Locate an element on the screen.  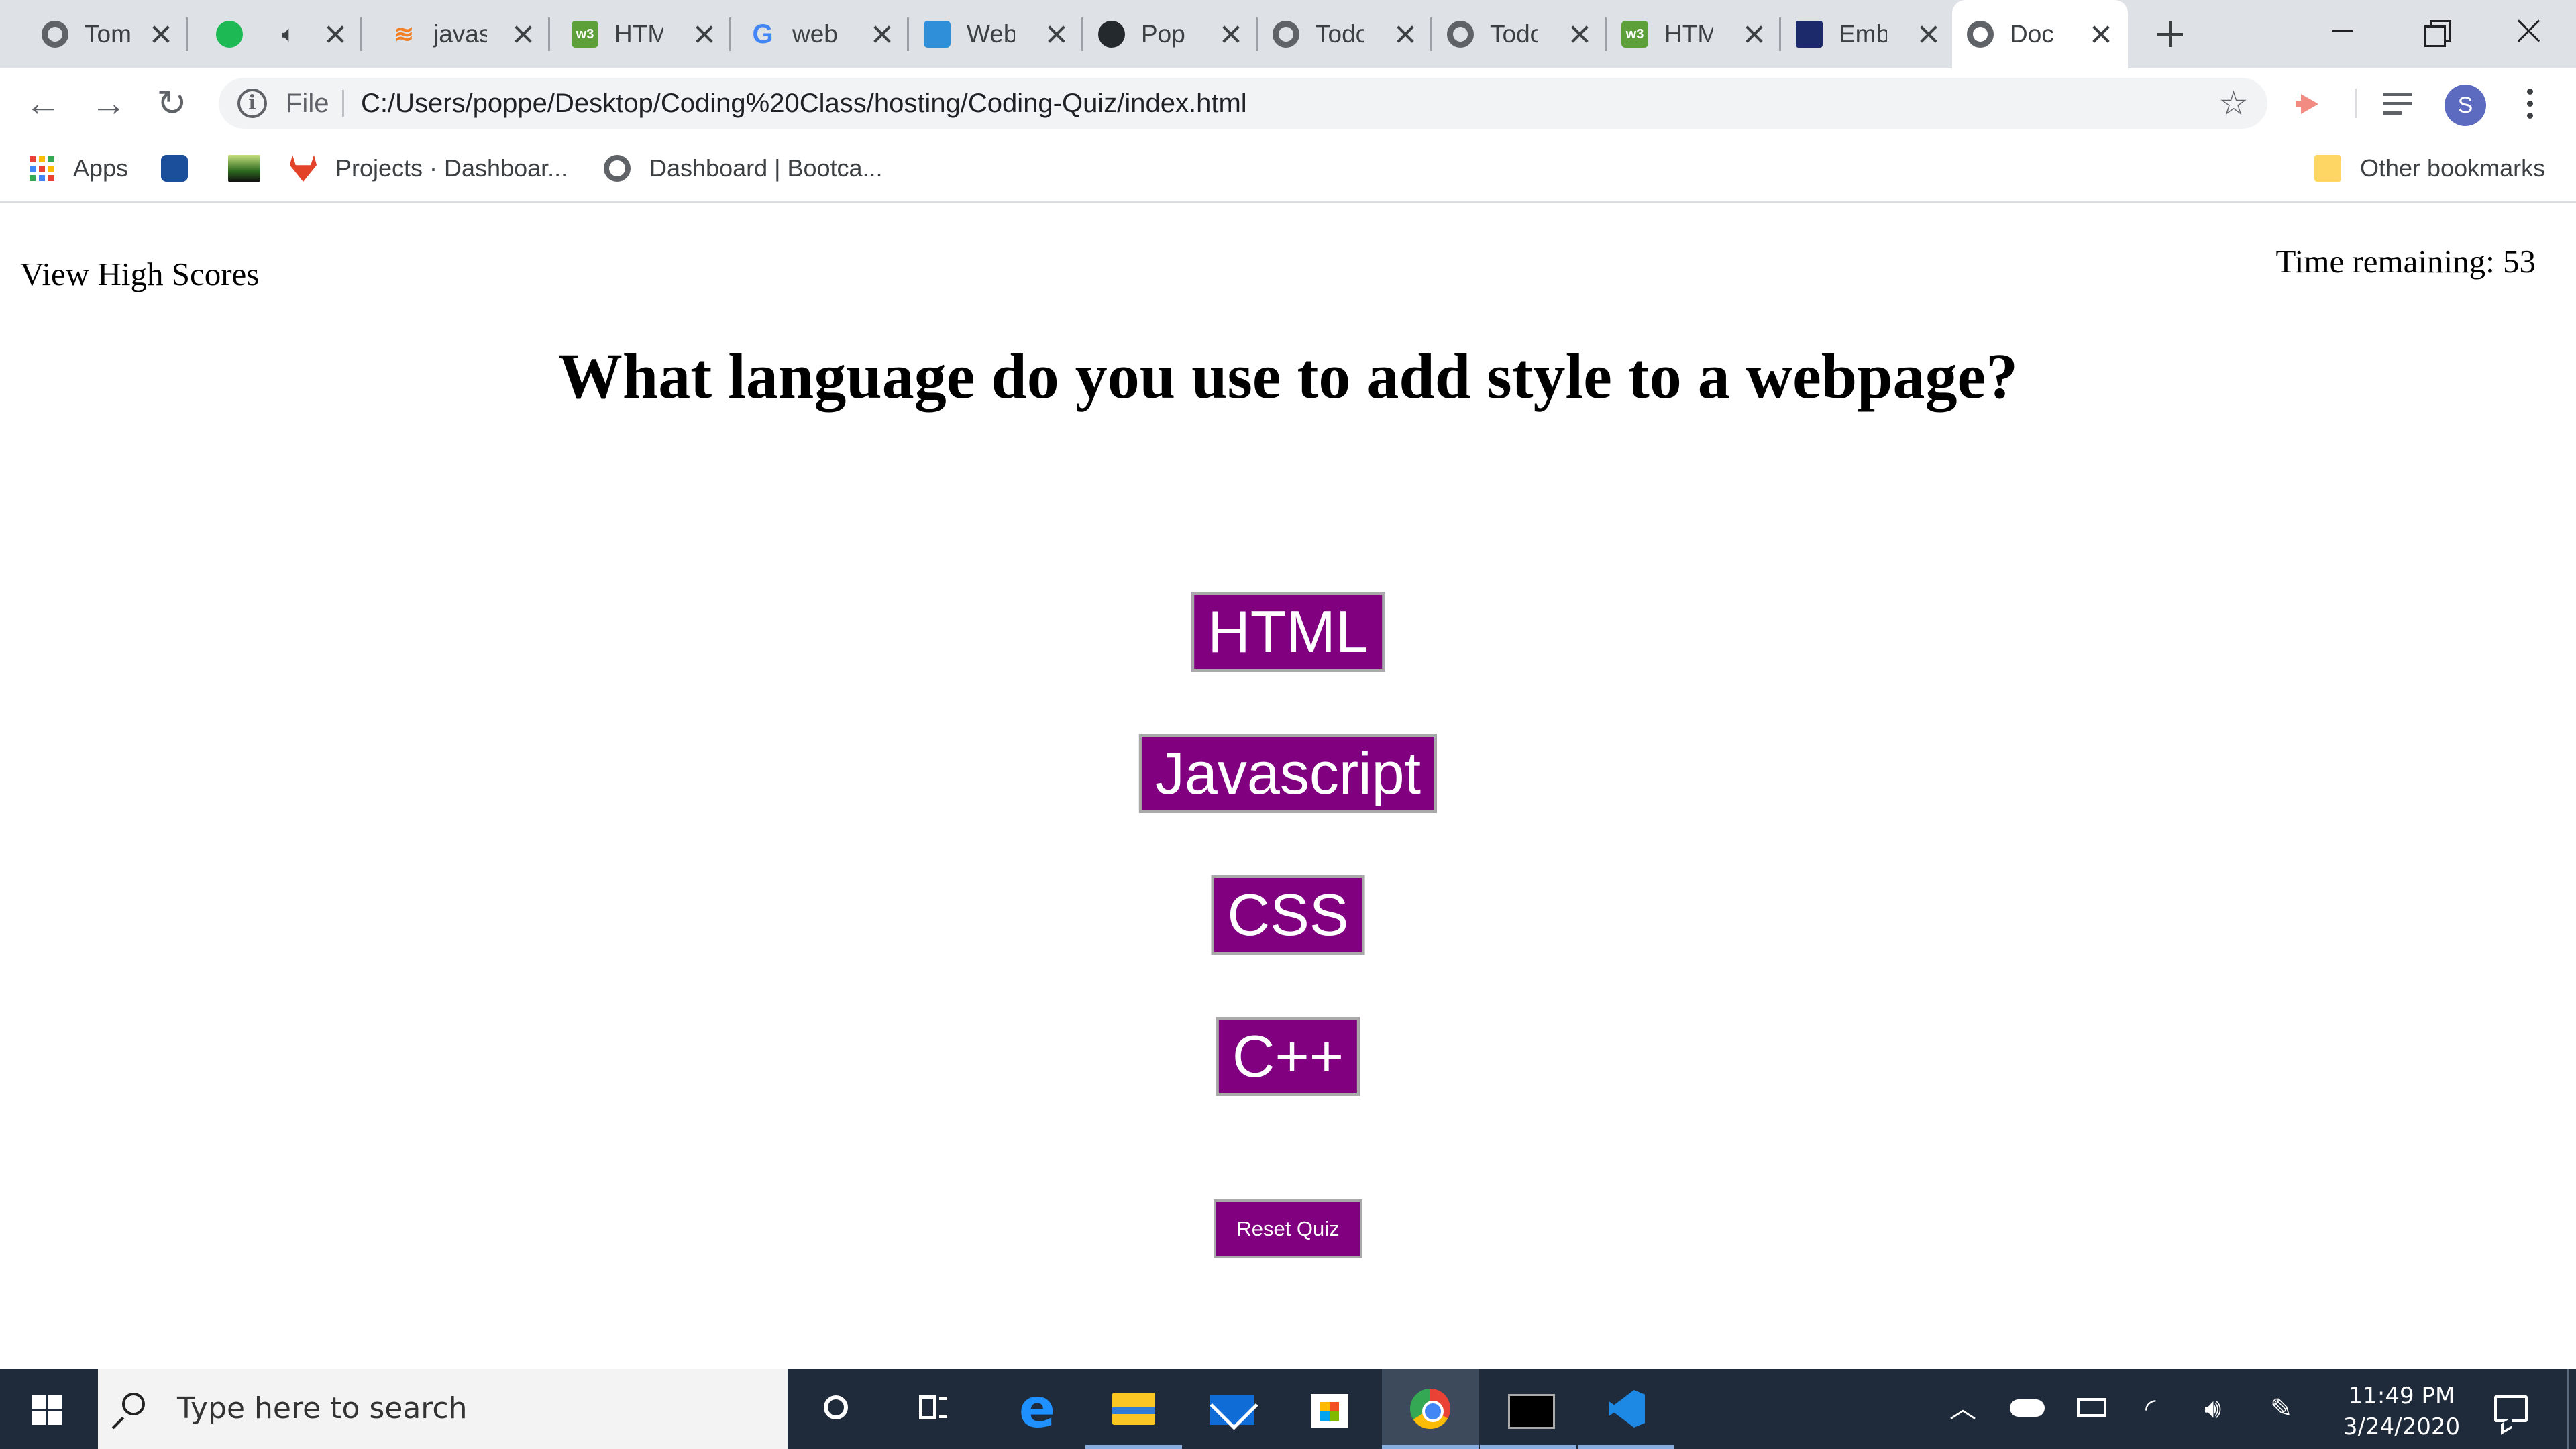
folder-icon is located at coordinates (2327, 168).